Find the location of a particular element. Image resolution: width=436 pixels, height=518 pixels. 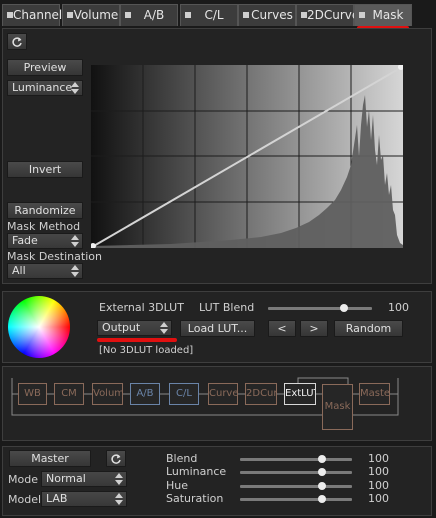

mask-method-select: Fade is located at coordinates (45, 241).